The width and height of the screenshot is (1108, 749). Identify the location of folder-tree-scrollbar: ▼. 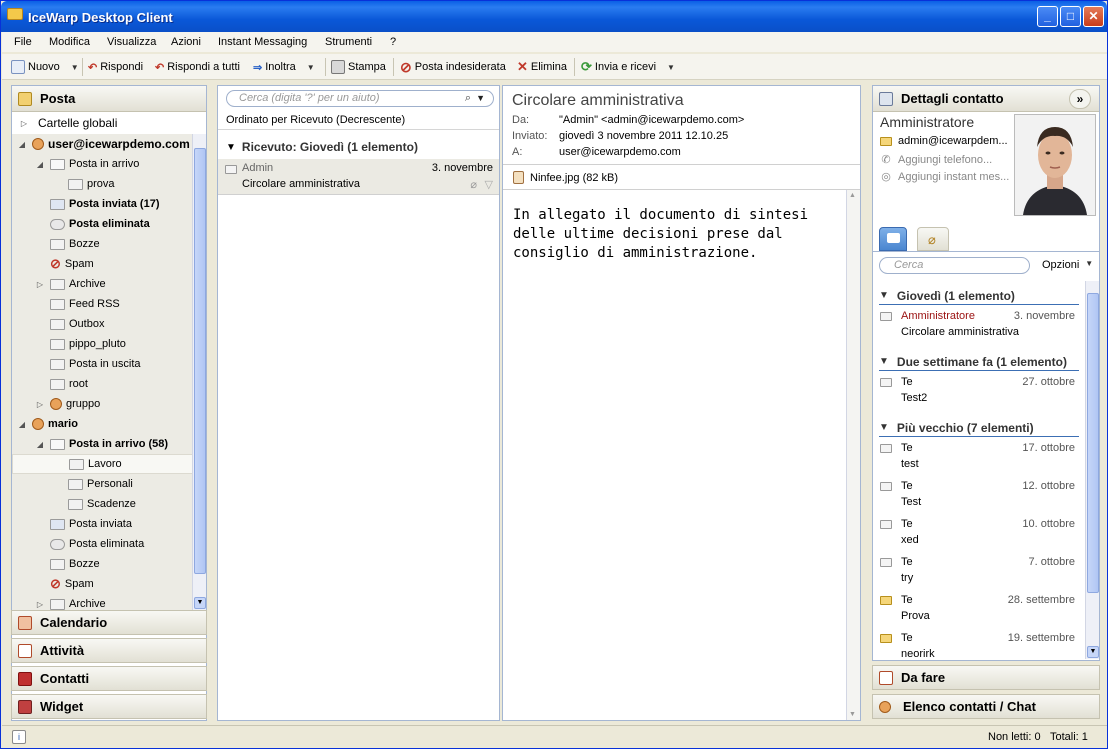
(199, 372).